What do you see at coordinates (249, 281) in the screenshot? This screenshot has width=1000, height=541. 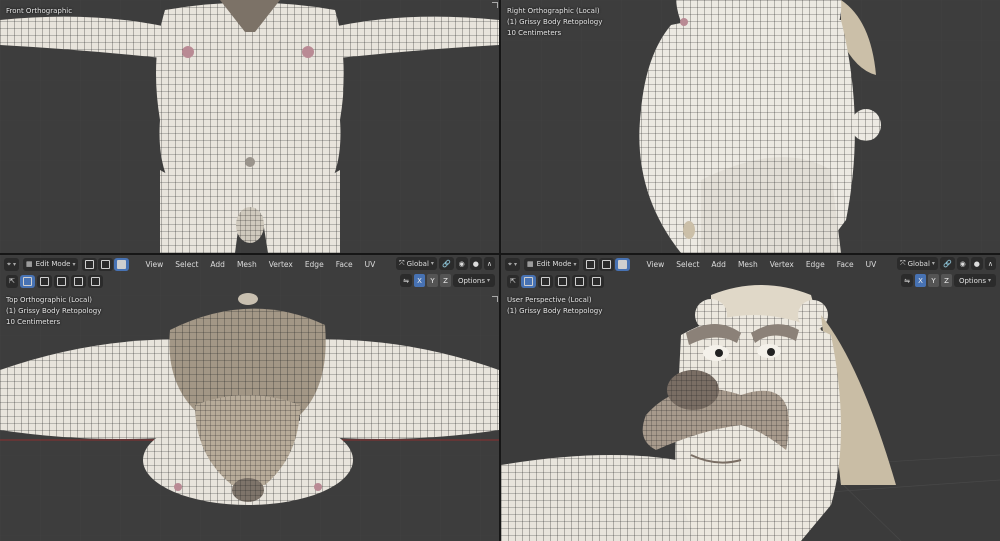 I see `top-viewport-toolbar: ⇱ ⇋ X Y Z Options ▾` at bounding box center [249, 281].